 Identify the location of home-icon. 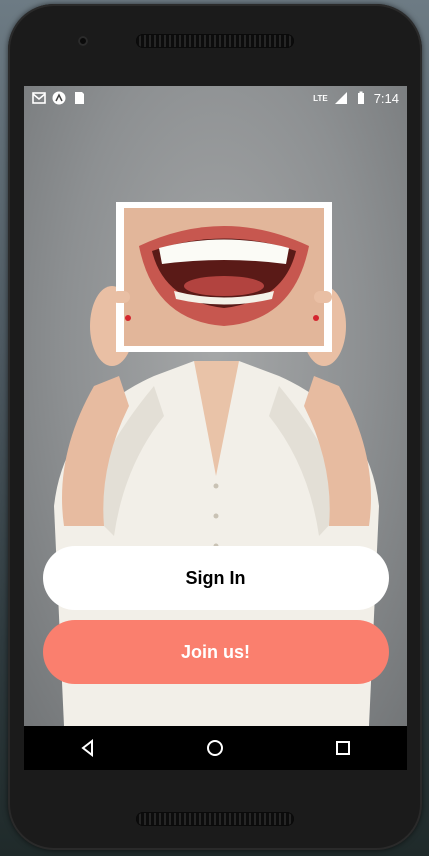
(215, 748).